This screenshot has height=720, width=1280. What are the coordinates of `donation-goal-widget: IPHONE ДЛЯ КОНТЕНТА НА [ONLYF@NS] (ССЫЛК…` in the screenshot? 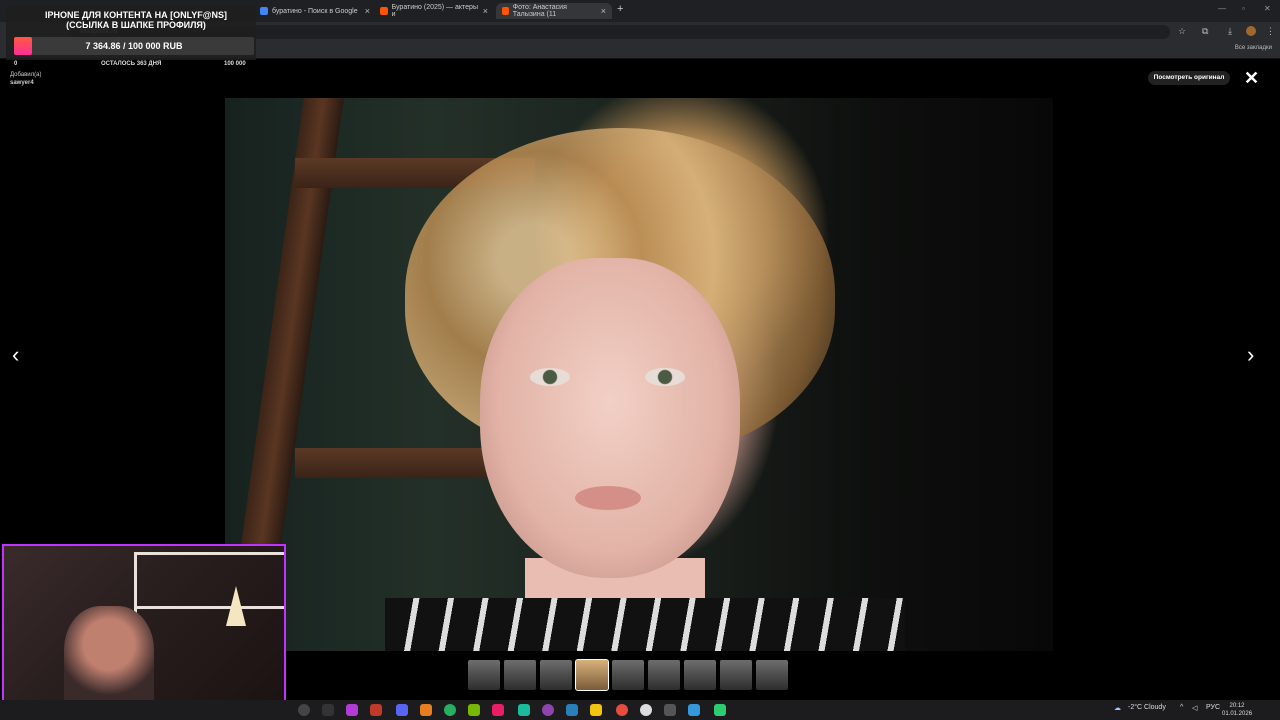 It's located at (131, 33).